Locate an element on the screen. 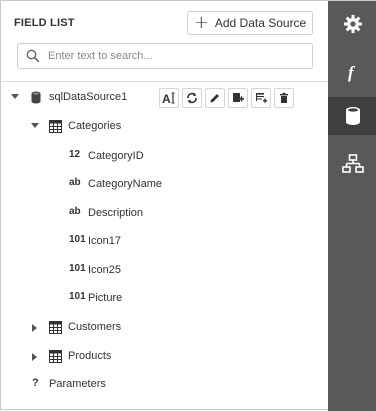  parameters-question-icon: ? is located at coordinates (35, 383).